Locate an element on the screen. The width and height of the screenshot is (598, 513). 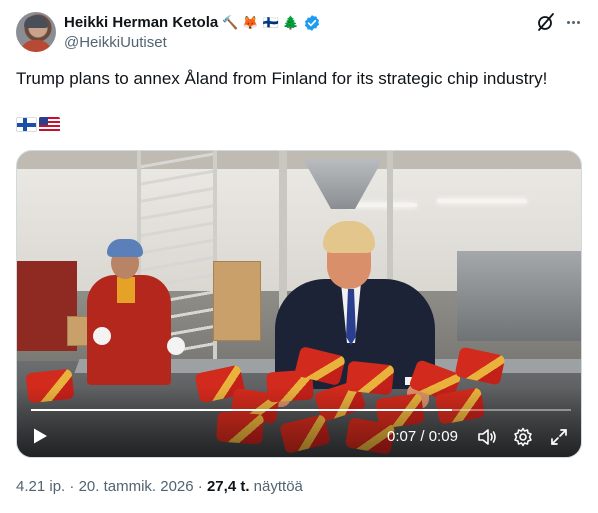
views-label: näyttöä is located at coordinates (278, 486).